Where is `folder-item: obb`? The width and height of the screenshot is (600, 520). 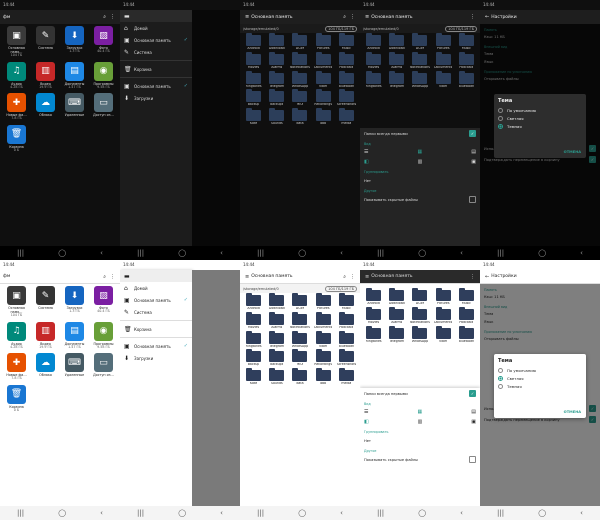 folder-item: obb is located at coordinates (323, 117).